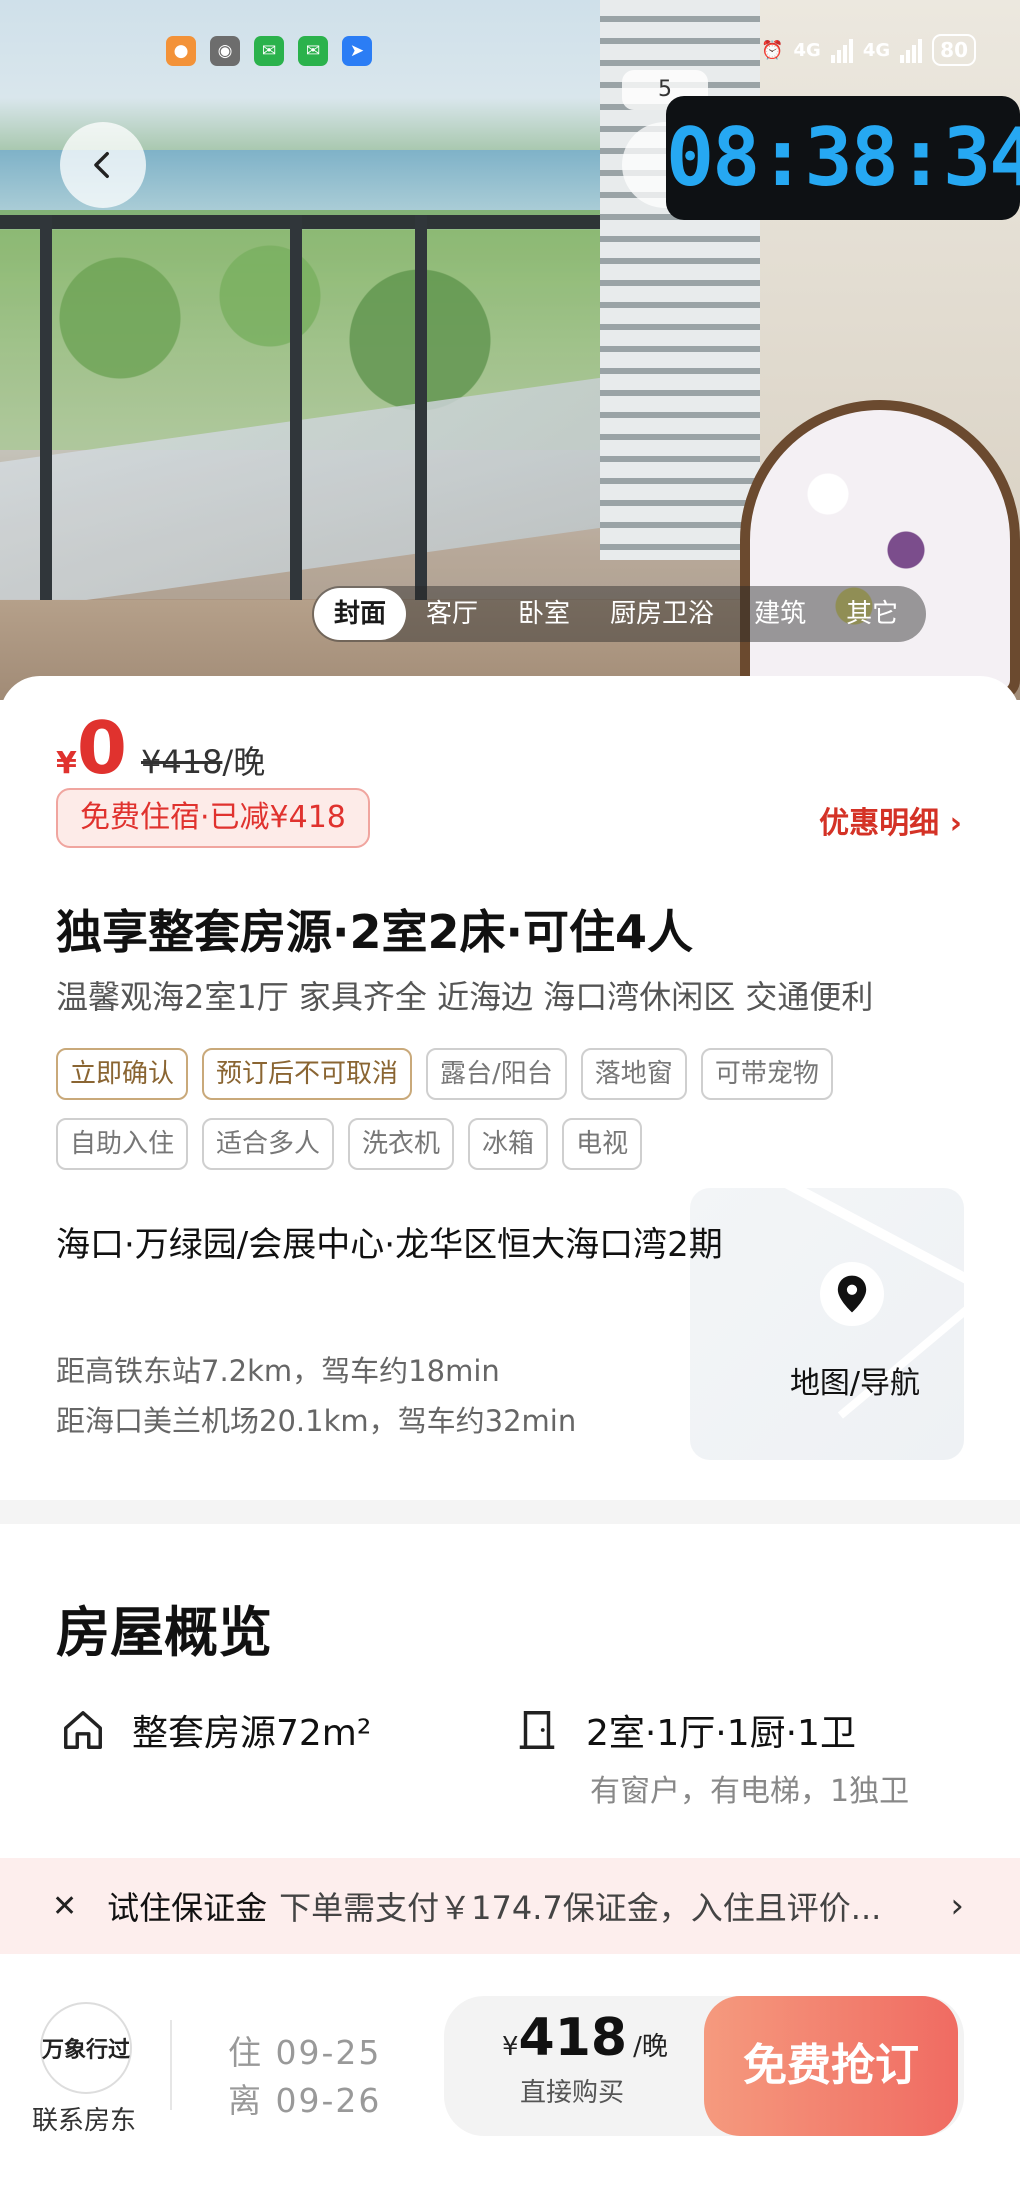 The height and width of the screenshot is (2210, 1020). I want to click on notification-icons: ● ◉ ✉ ✉ ➤, so click(269, 51).